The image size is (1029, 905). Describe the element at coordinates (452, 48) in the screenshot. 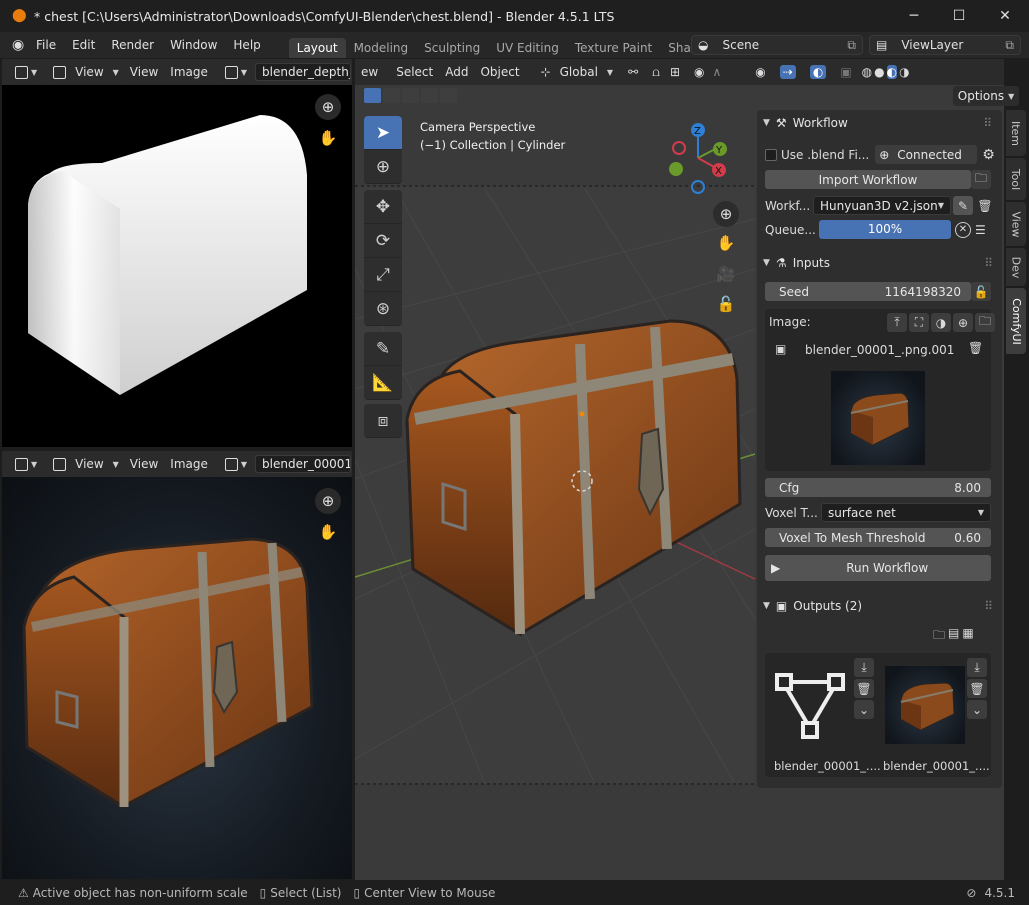

I see `tab-sculpting: Sculpting` at that location.